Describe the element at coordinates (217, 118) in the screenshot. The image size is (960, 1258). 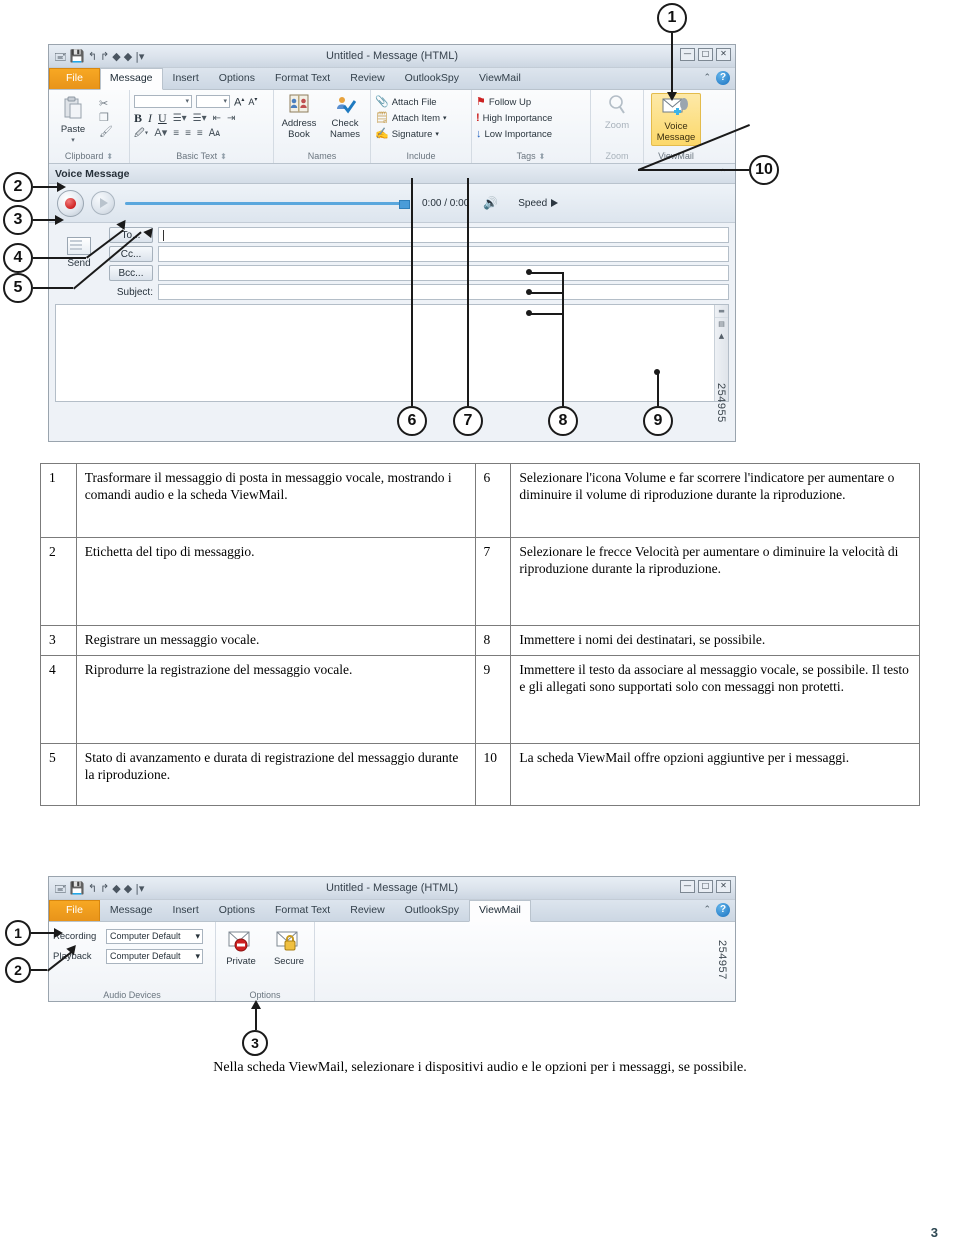
I see `decrease-indent-icon: ⇤` at that location.